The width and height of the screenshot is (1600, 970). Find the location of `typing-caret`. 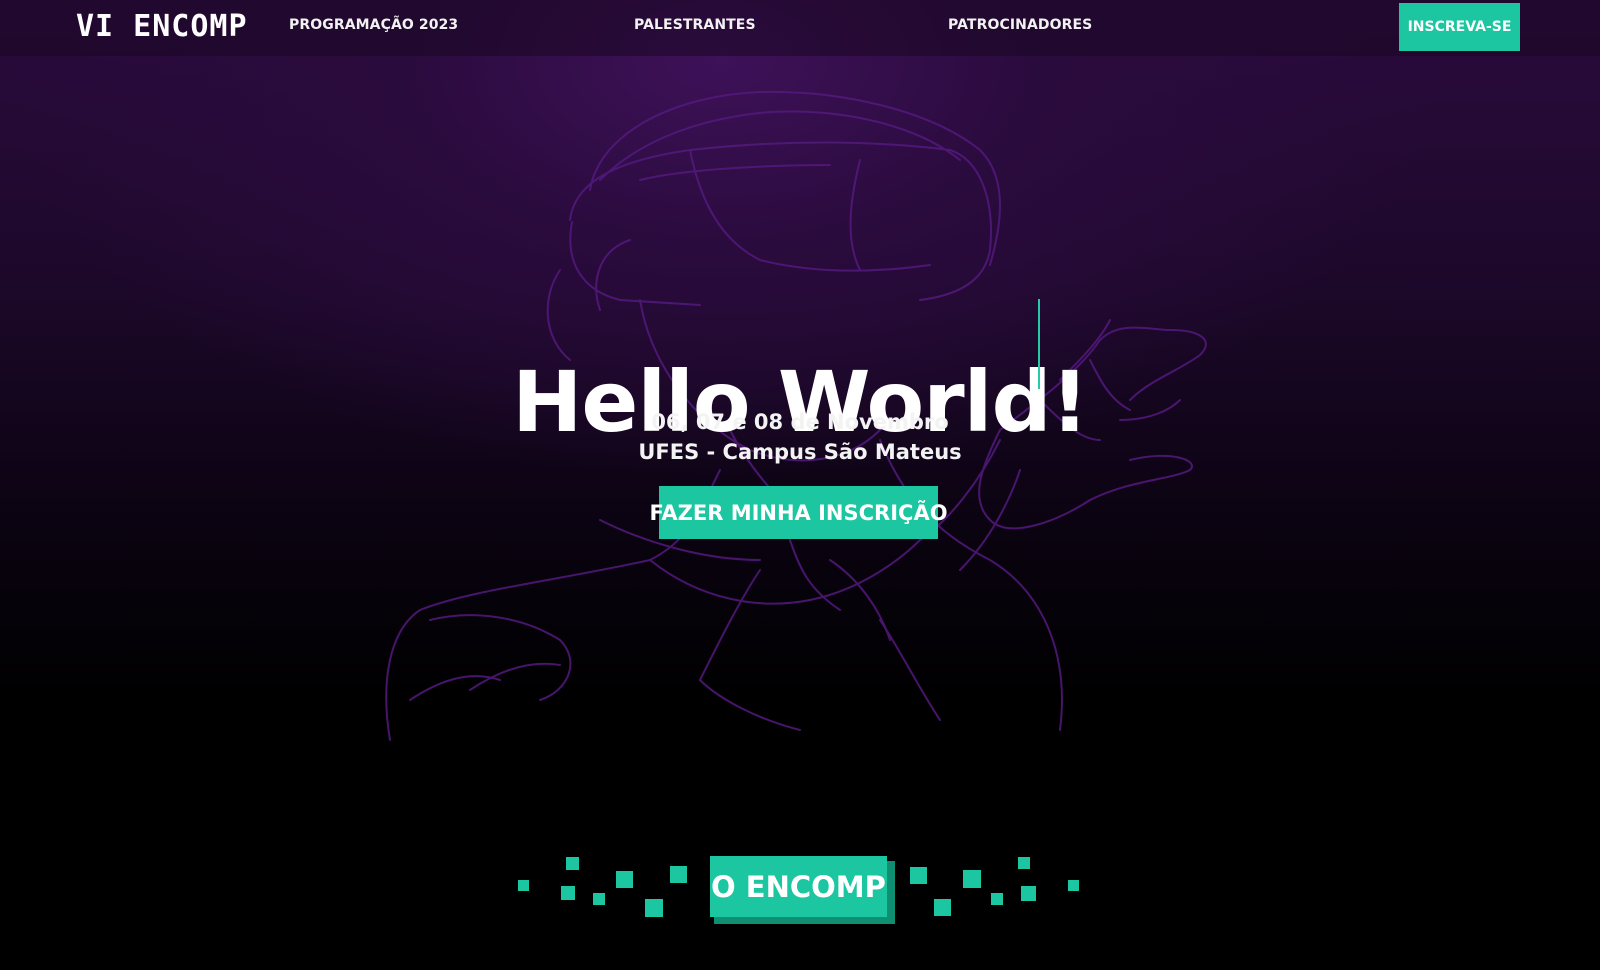

typing-caret is located at coordinates (1039, 344).